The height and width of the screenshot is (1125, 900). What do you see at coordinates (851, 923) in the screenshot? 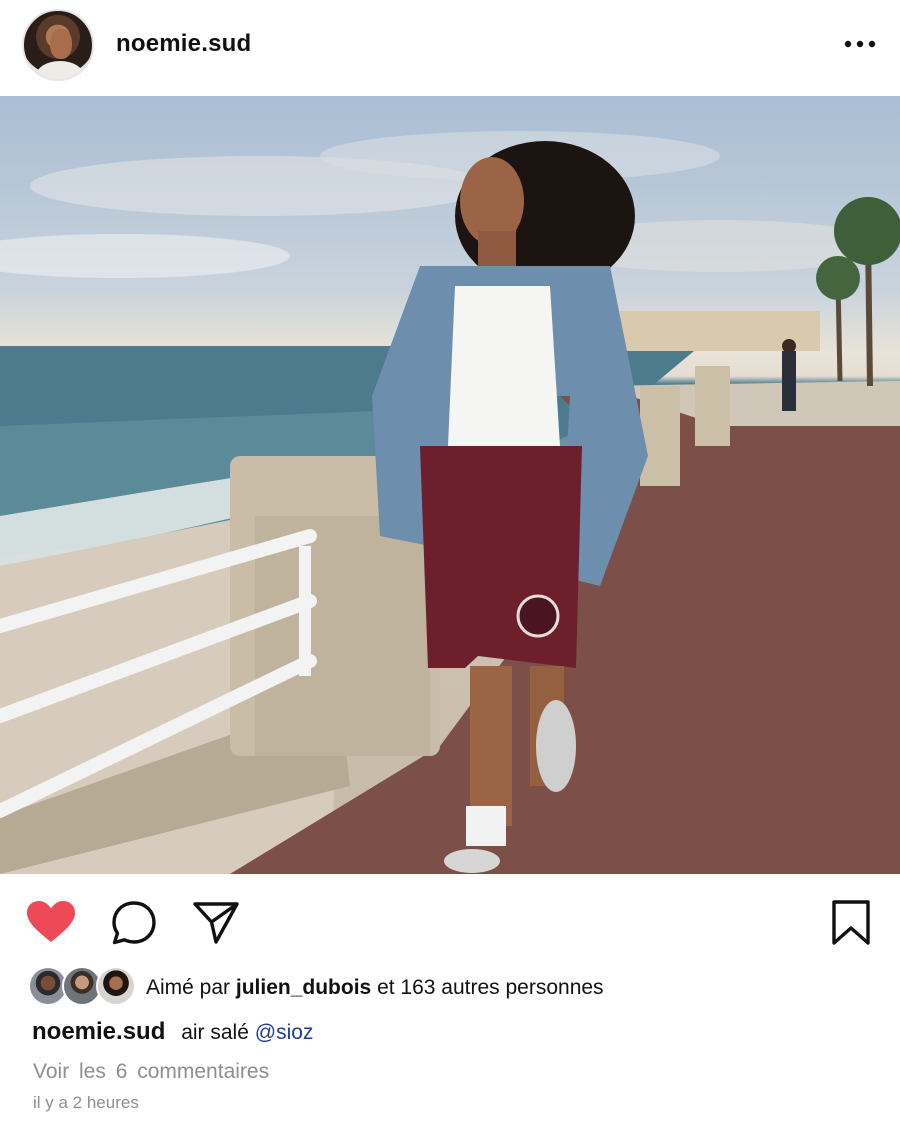
I see `bookmark-icon` at bounding box center [851, 923].